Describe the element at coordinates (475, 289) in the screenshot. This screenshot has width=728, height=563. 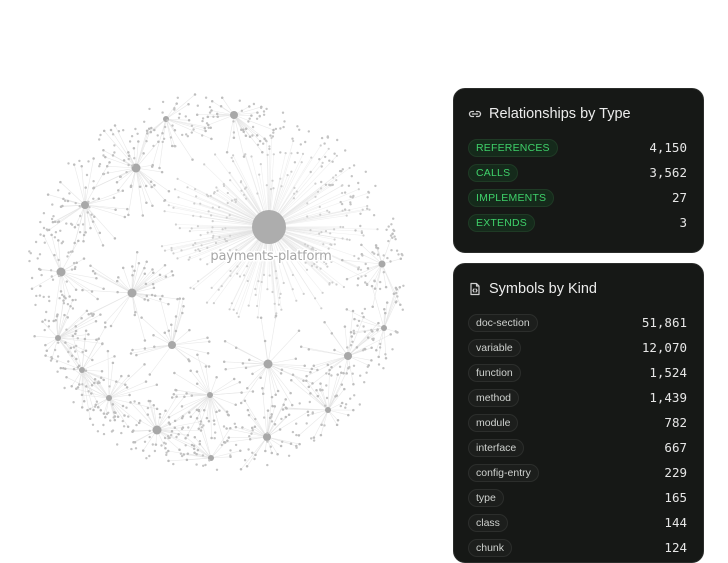
I see `file-code-icon` at that location.